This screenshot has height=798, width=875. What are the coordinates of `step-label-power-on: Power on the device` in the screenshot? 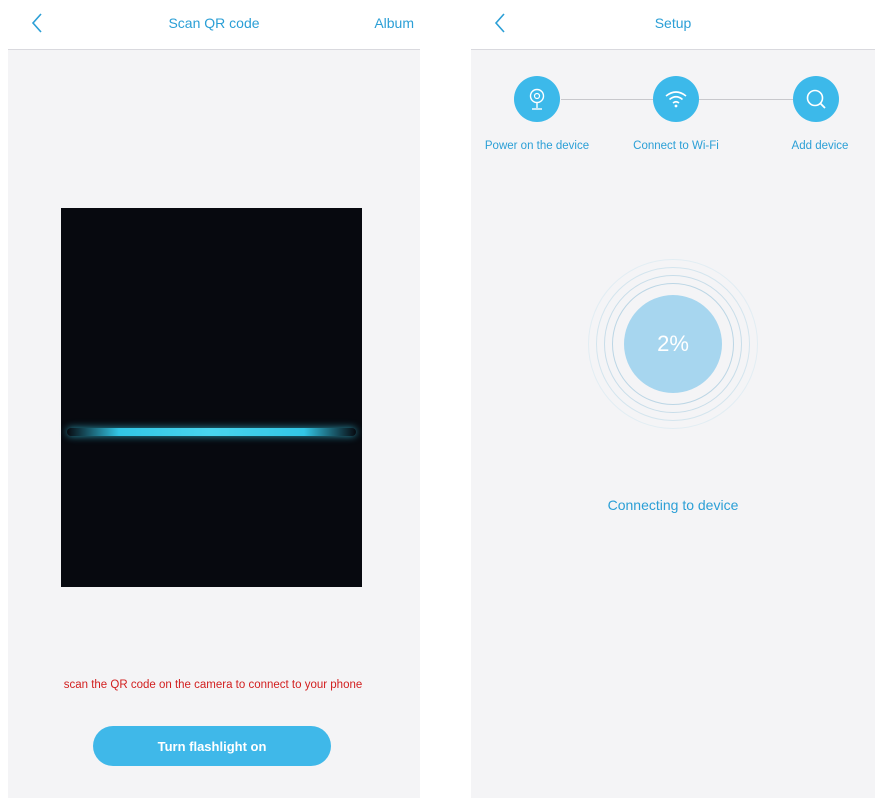 It's located at (537, 146).